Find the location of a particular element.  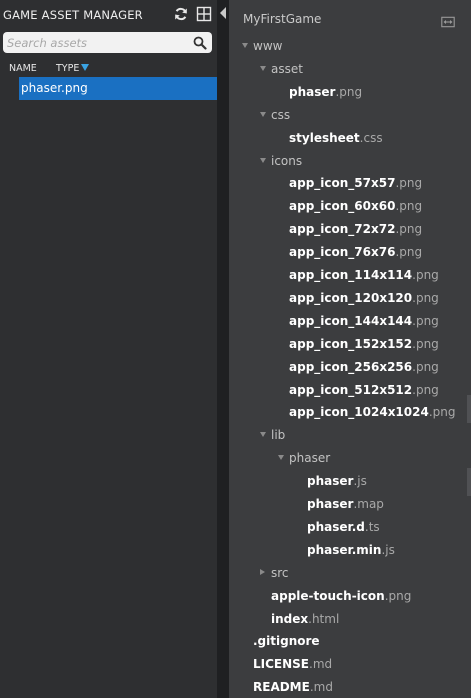

search-icon is located at coordinates (200, 42).